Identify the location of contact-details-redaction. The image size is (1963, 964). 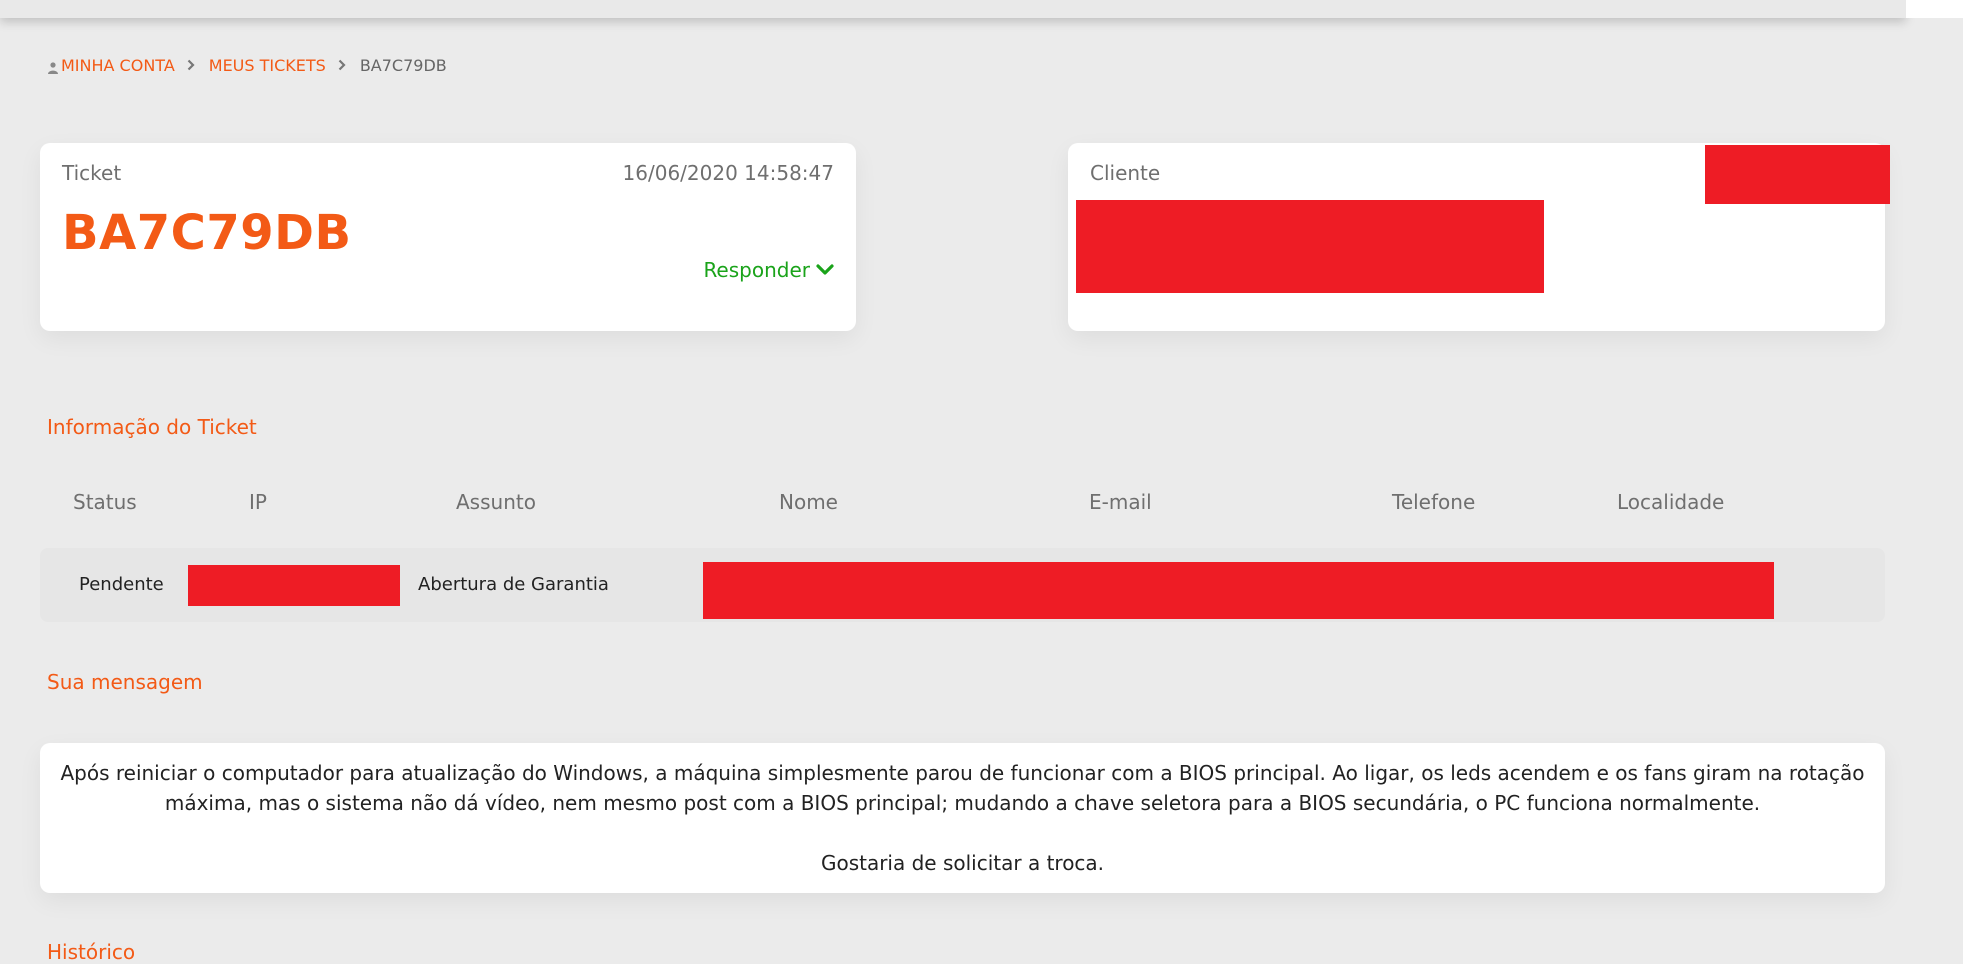
(1238, 590).